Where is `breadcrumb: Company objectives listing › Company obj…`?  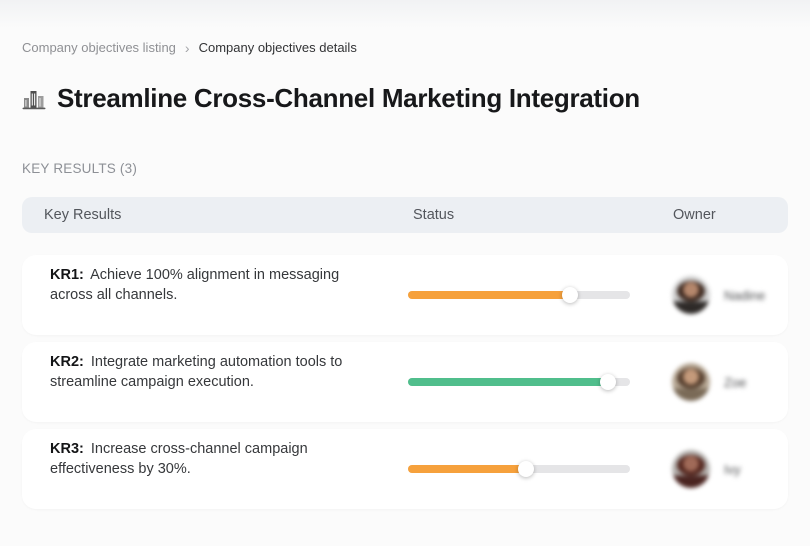 breadcrumb: Company objectives listing › Company obj… is located at coordinates (189, 47).